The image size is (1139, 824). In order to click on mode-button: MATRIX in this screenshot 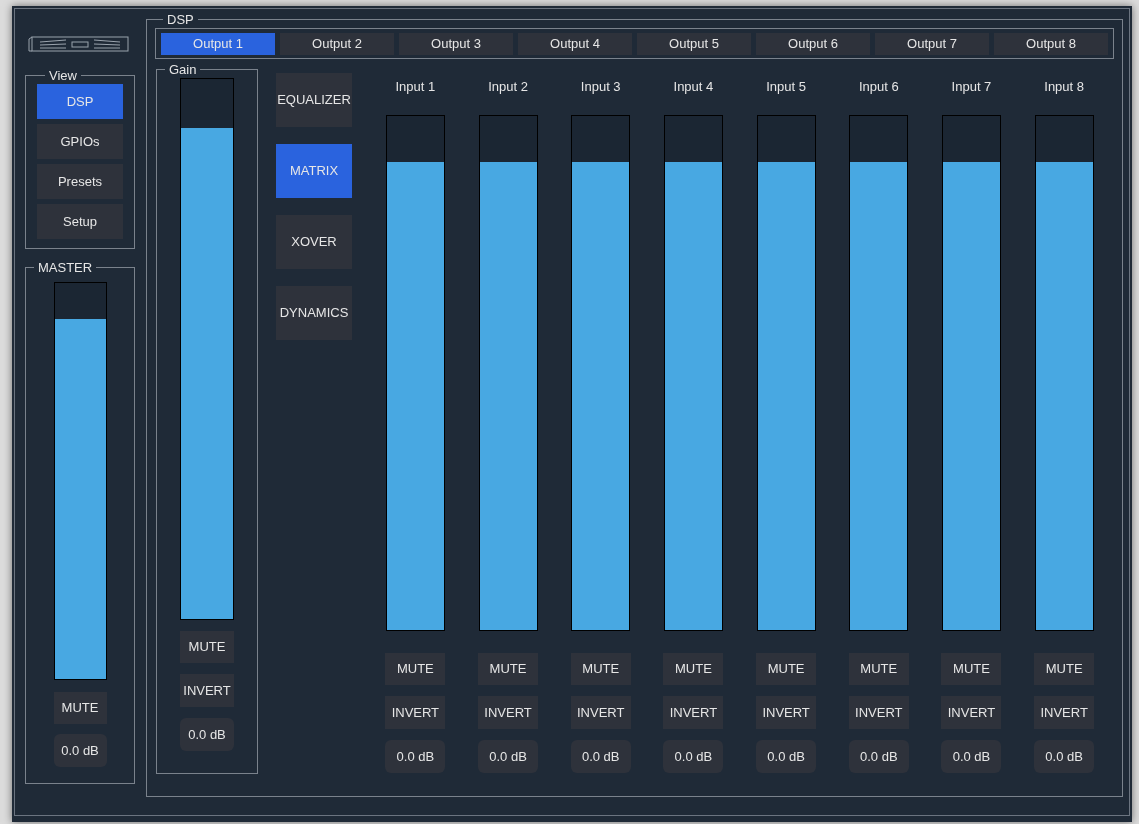, I will do `click(314, 171)`.